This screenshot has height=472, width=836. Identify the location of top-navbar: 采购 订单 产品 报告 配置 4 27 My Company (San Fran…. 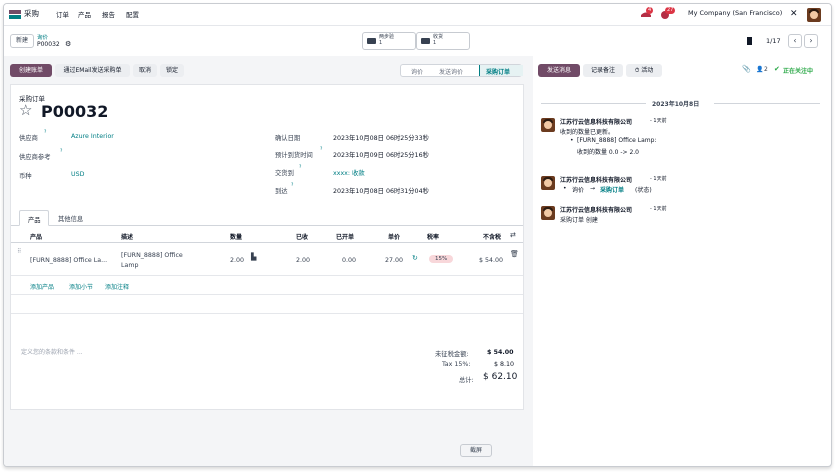
(417, 15).